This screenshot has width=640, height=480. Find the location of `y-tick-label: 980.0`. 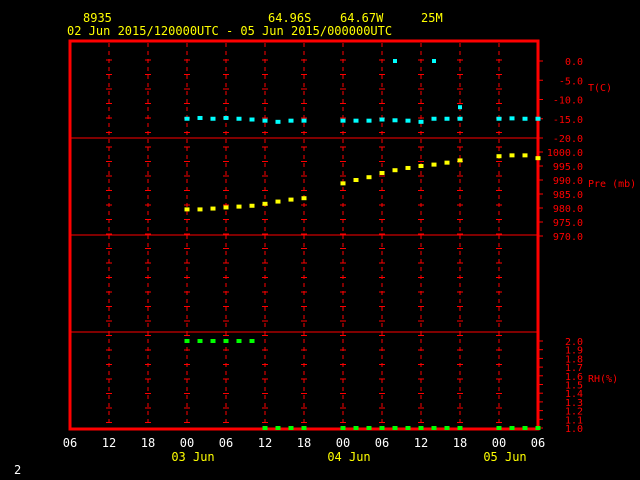

y-tick-label: 980.0 is located at coordinates (568, 209).